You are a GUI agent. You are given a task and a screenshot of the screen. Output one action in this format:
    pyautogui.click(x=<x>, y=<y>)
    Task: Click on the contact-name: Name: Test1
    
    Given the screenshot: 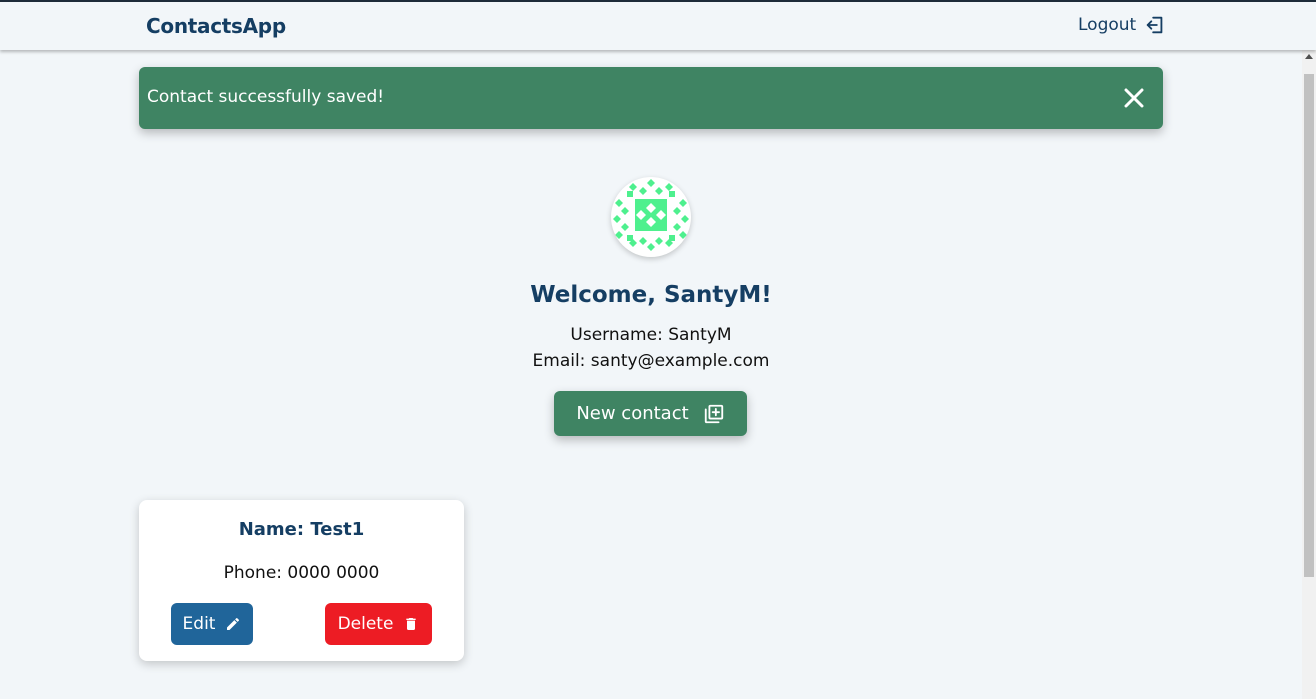 What is the action you would take?
    pyautogui.click(x=301, y=529)
    